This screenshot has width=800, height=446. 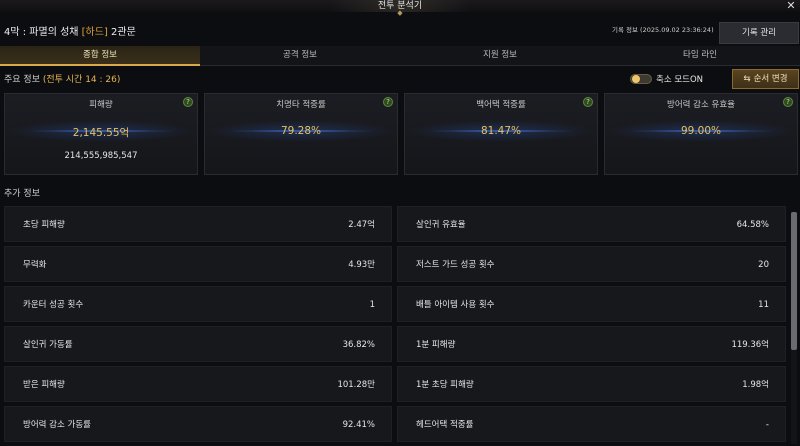 I want to click on extra-info-title: 추가 정보, so click(x=22, y=194).